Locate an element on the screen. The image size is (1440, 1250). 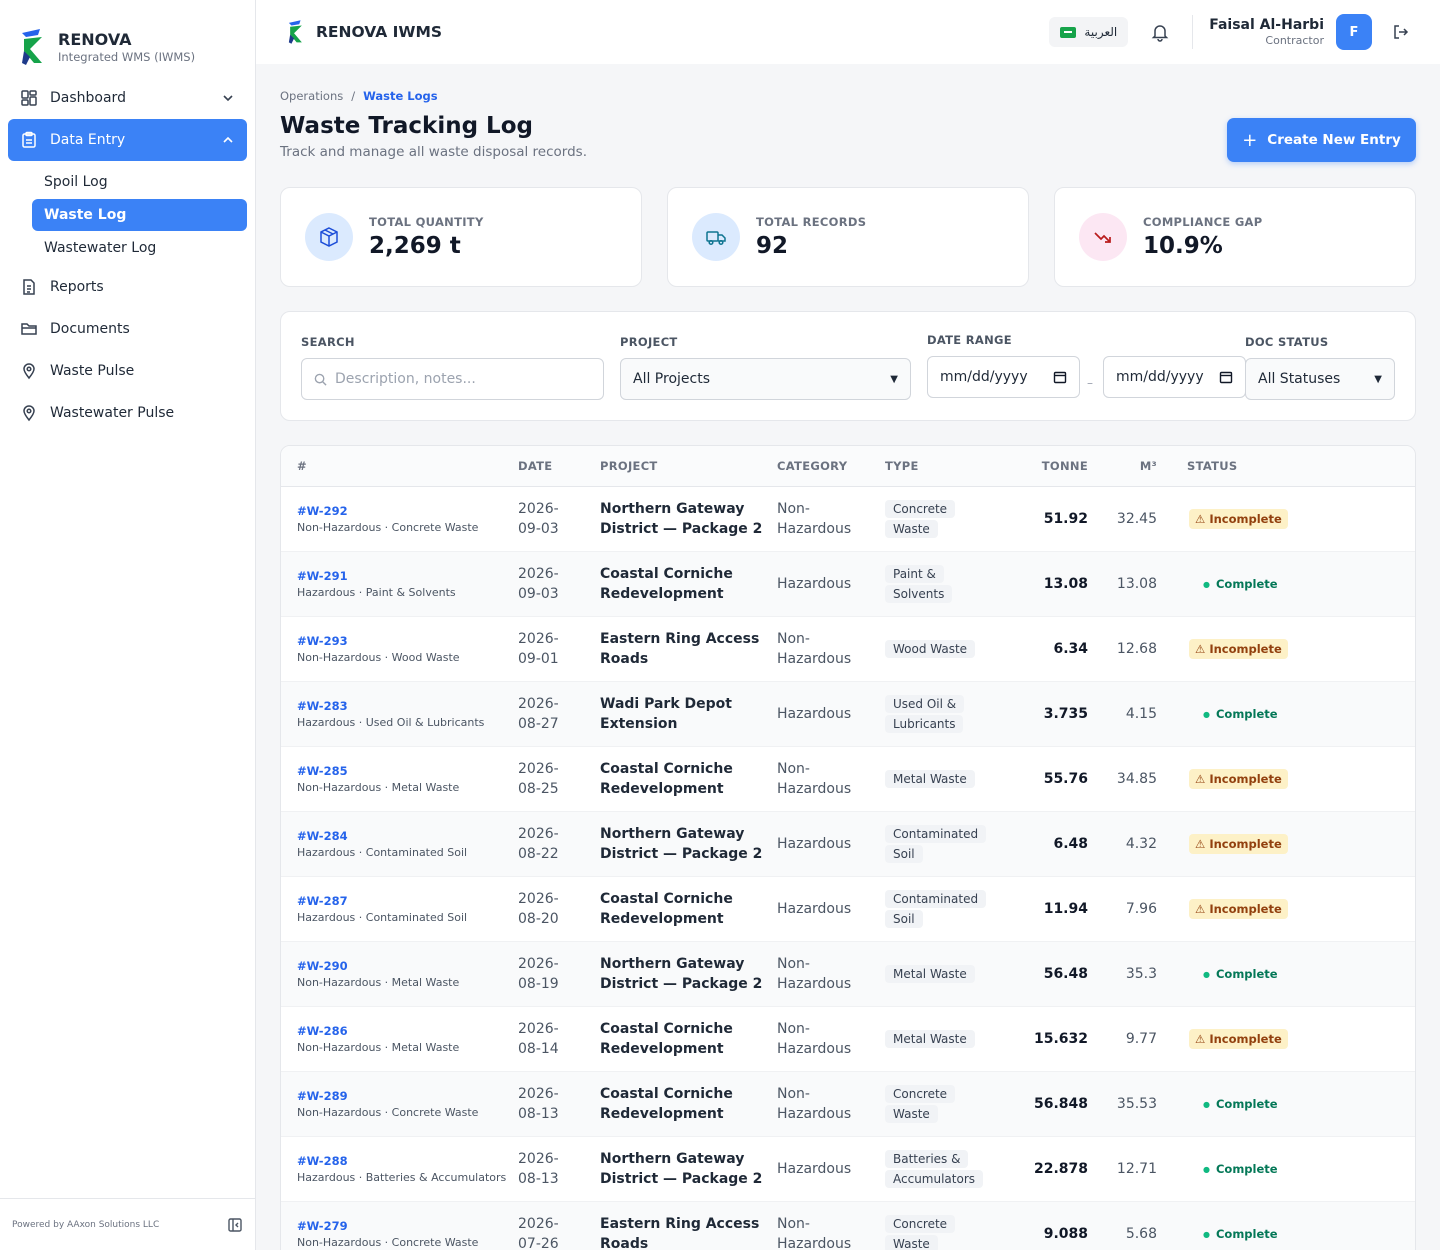
record-id-link: #W-289 is located at coordinates (407, 1096).